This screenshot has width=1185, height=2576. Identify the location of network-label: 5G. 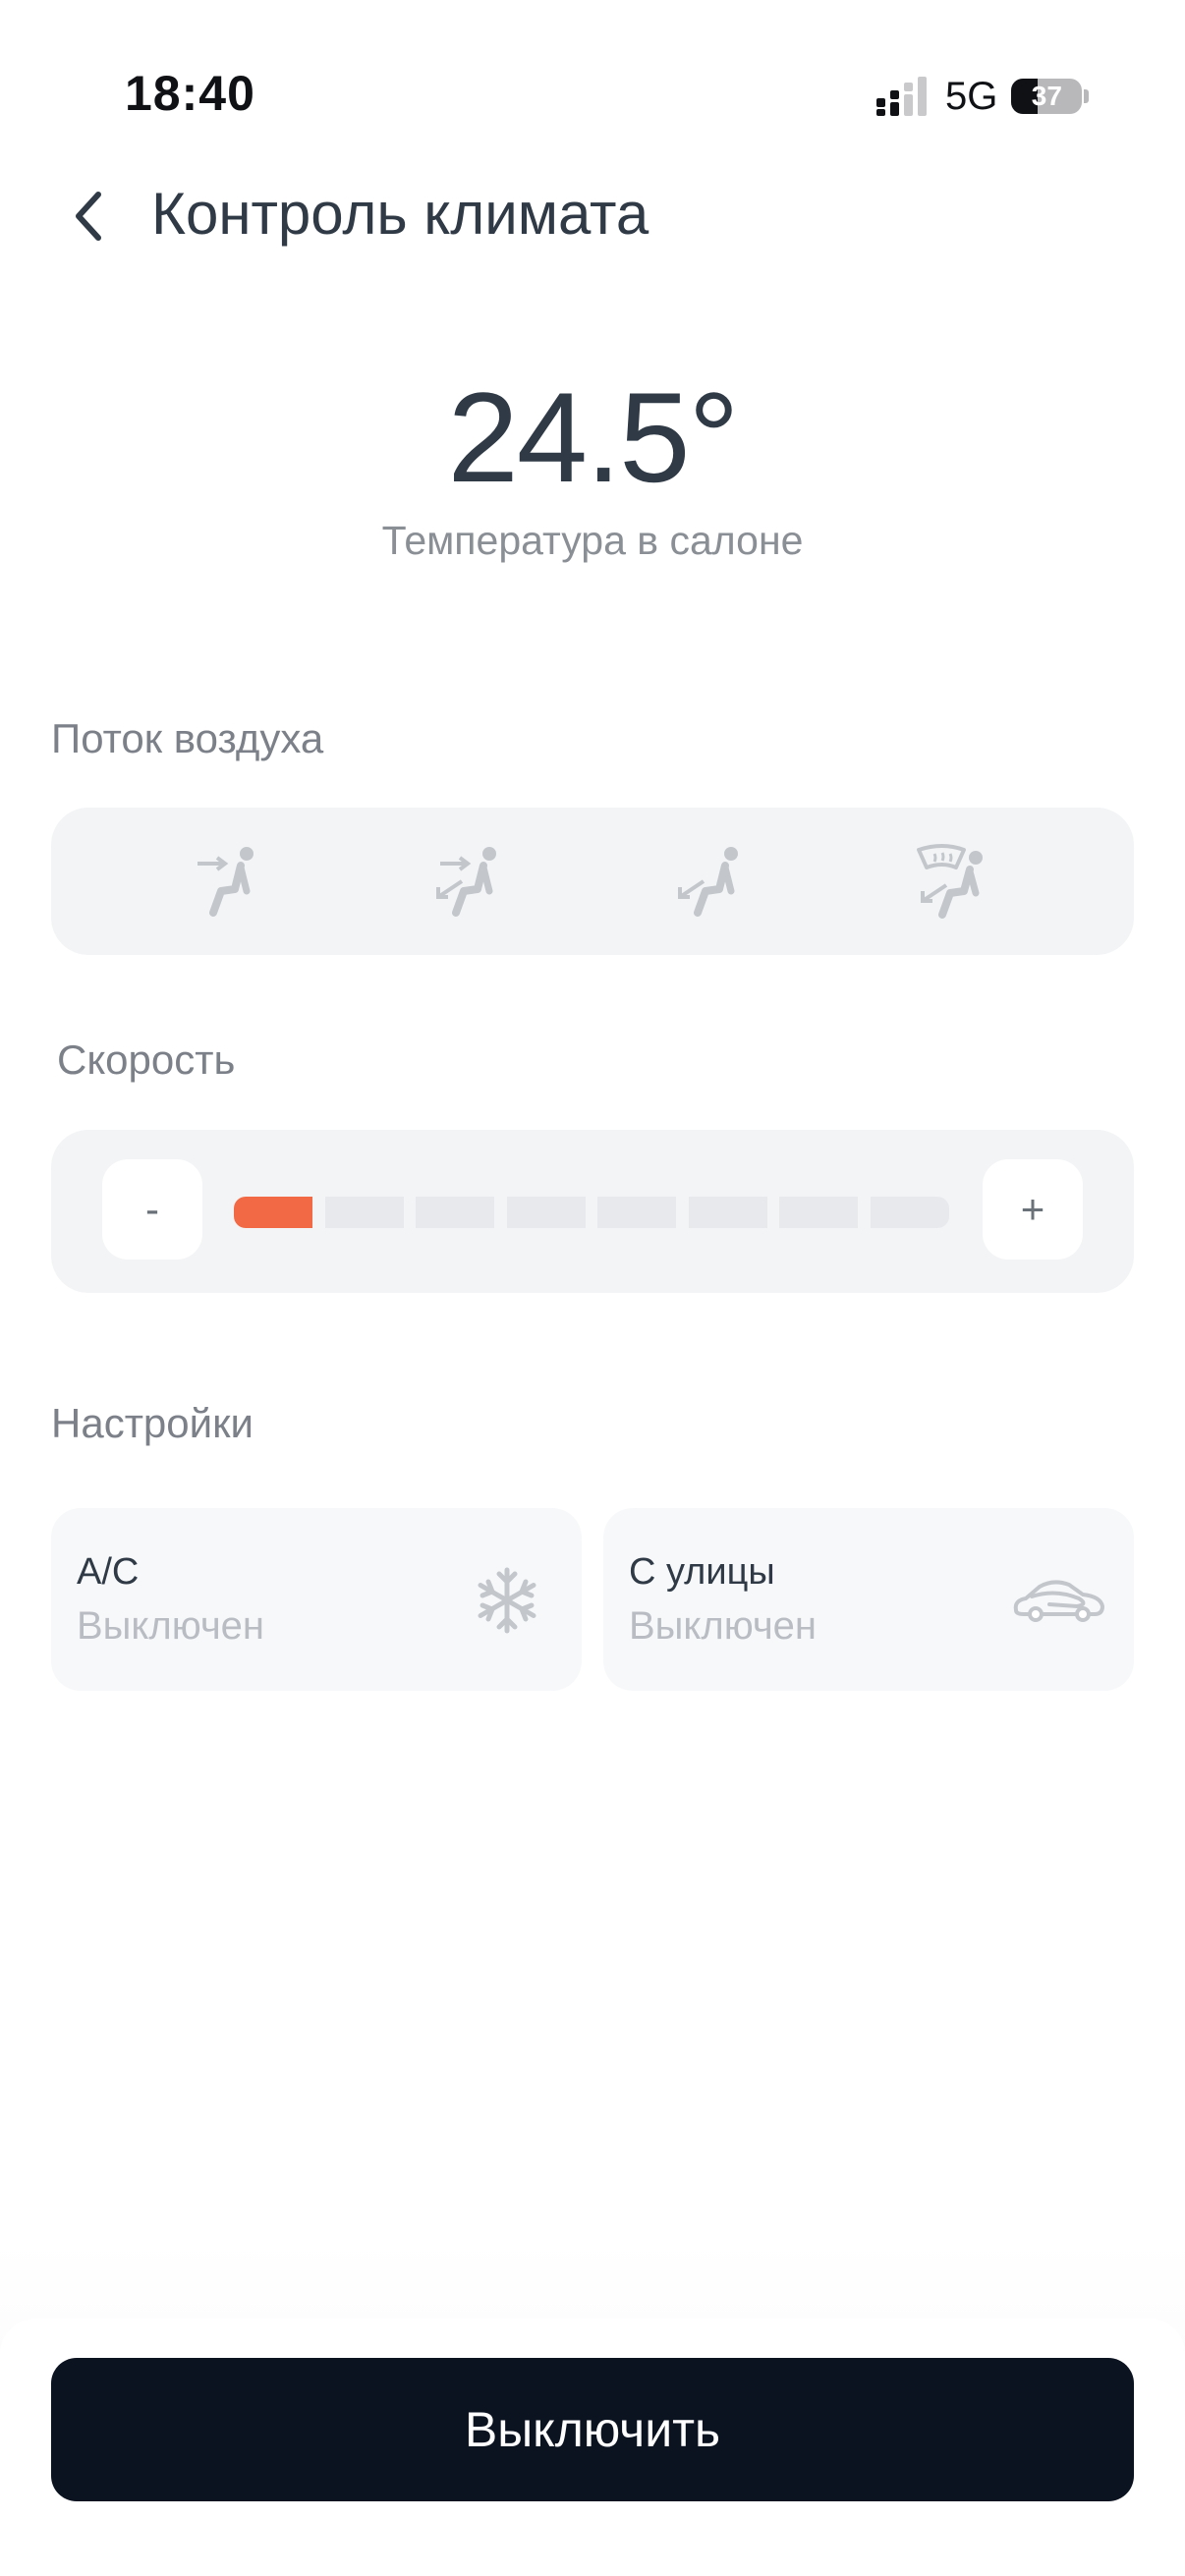
(972, 96).